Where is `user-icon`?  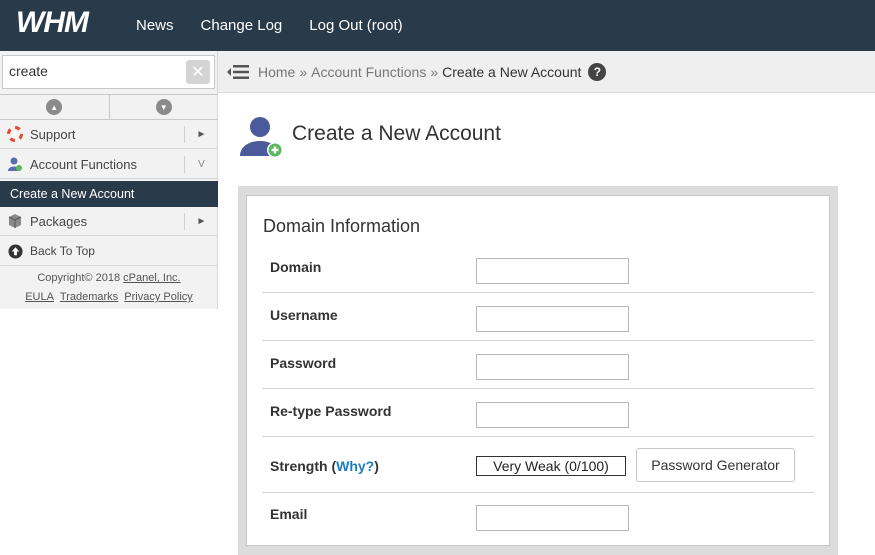 user-icon is located at coordinates (15, 164).